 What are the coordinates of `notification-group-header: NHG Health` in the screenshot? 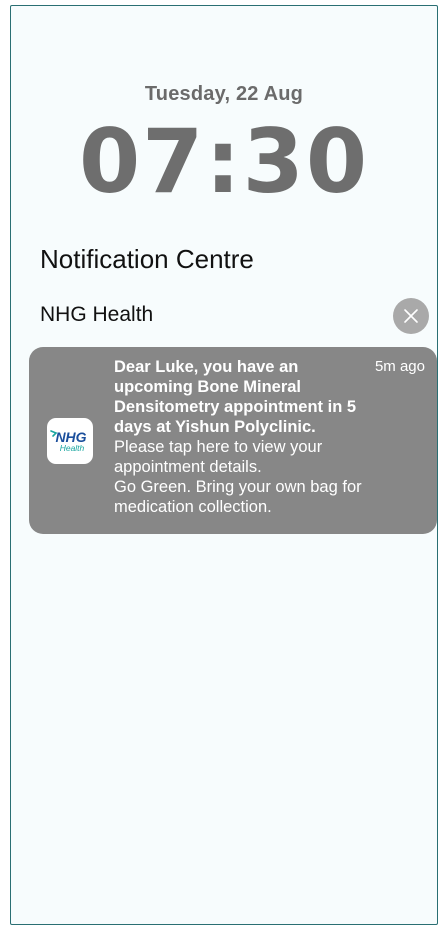 It's located at (234, 316).